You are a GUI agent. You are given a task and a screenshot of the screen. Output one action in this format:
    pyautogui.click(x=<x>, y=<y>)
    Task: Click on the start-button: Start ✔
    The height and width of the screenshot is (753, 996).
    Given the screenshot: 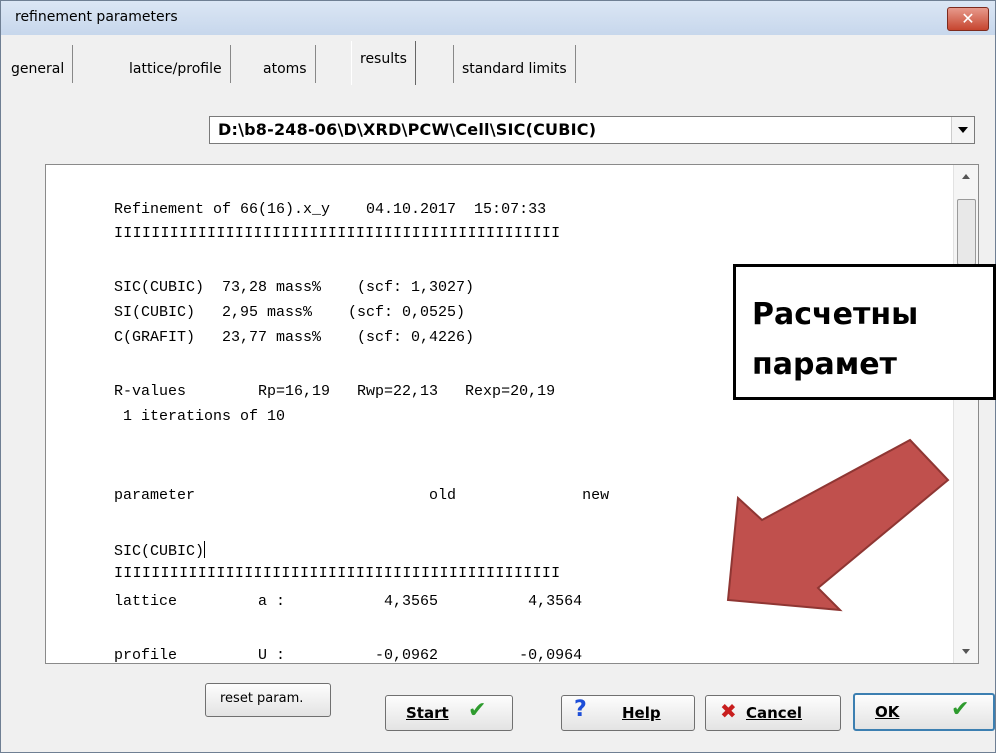 What is the action you would take?
    pyautogui.click(x=449, y=713)
    